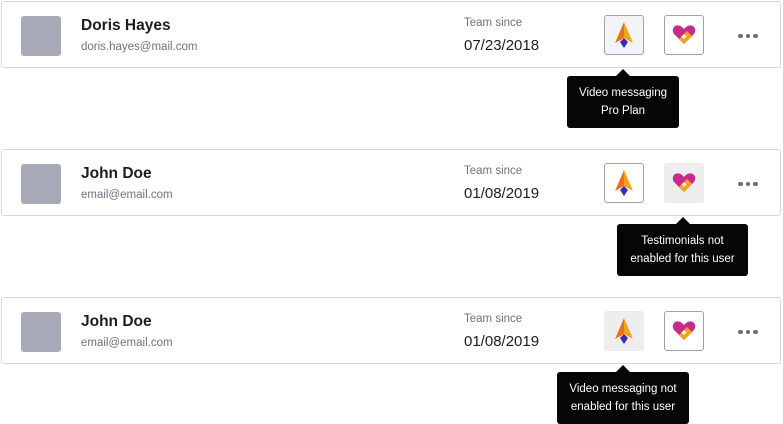 This screenshot has width=783, height=424. I want to click on tooltip-testimonials-not-enabled: Testimonials not enabled for this user, so click(682, 246).